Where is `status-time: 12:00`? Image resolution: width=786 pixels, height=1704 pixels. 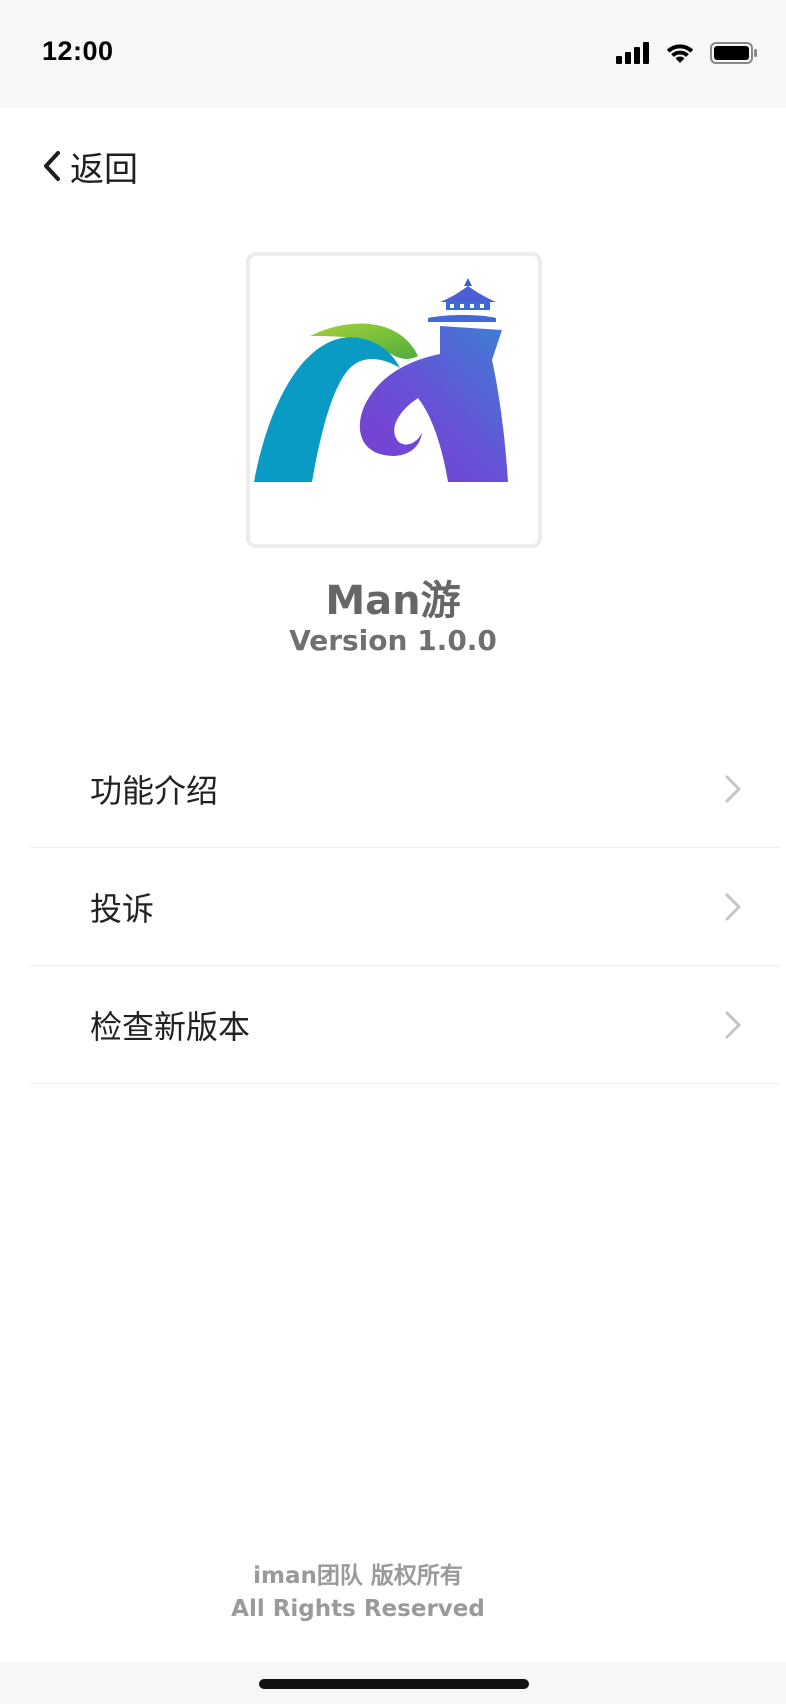
status-time: 12:00 is located at coordinates (78, 51).